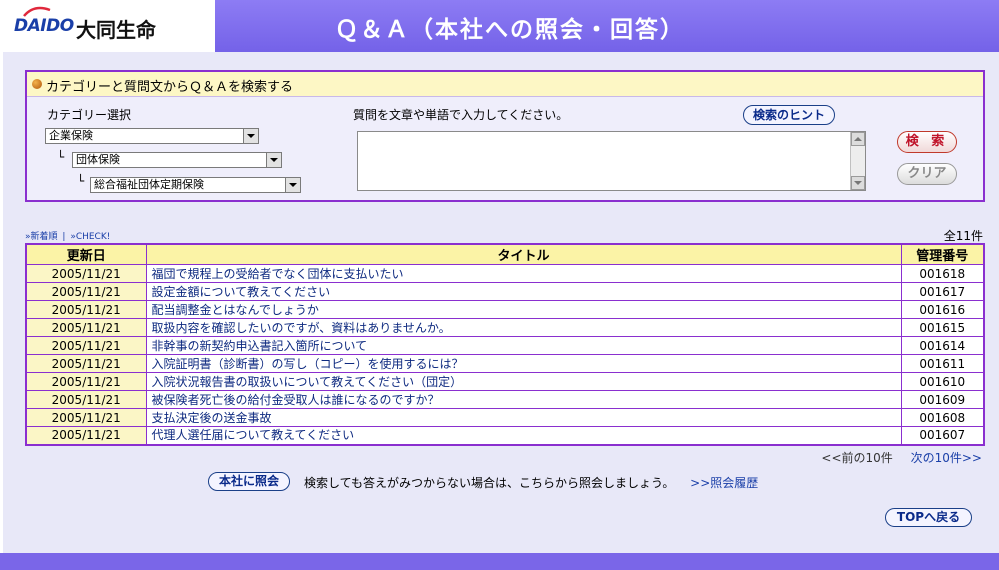 The height and width of the screenshot is (570, 999). I want to click on search-hint-button: 検索のヒント, so click(789, 115).